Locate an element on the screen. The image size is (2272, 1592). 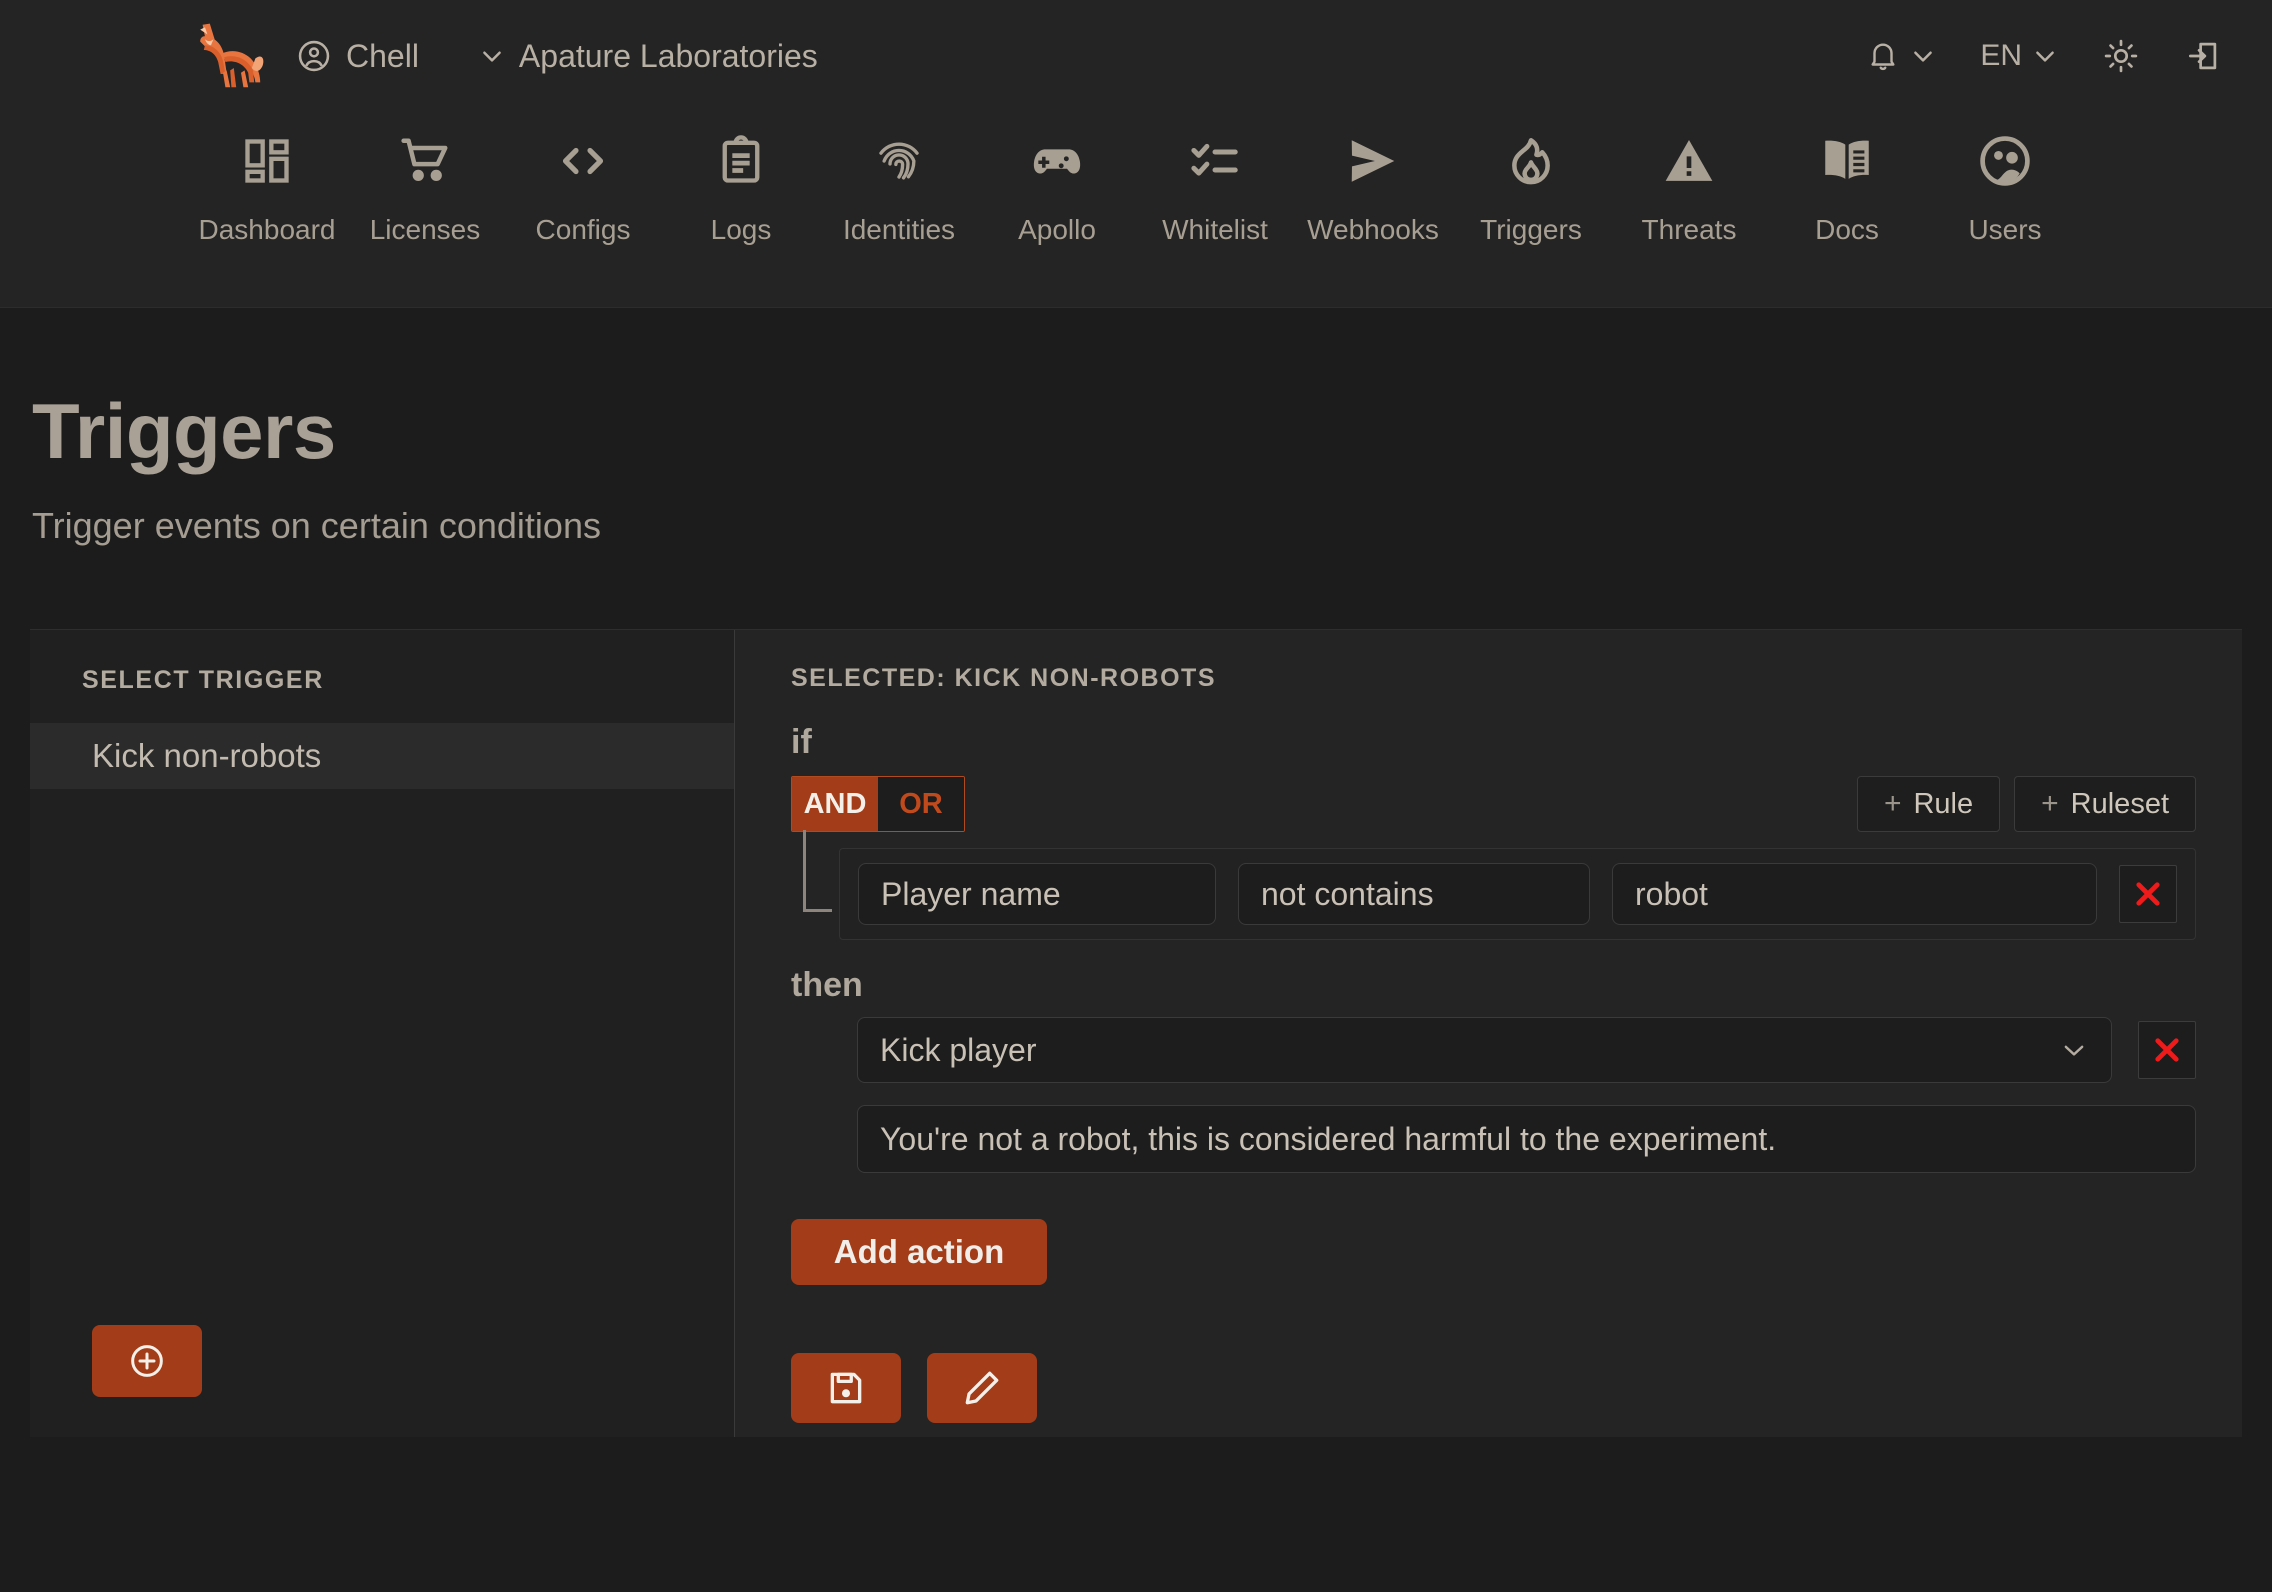
edit-button is located at coordinates (982, 1388).